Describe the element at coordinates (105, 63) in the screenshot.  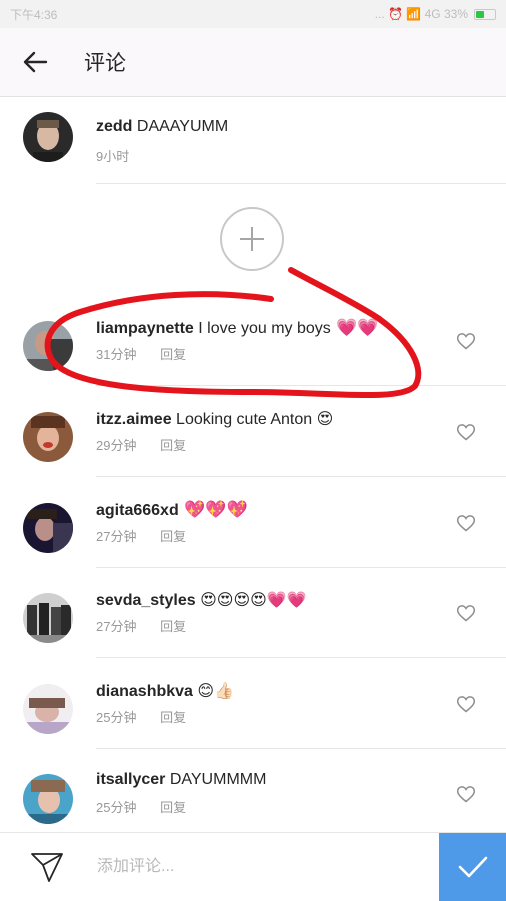
I see `page-title: 评论` at that location.